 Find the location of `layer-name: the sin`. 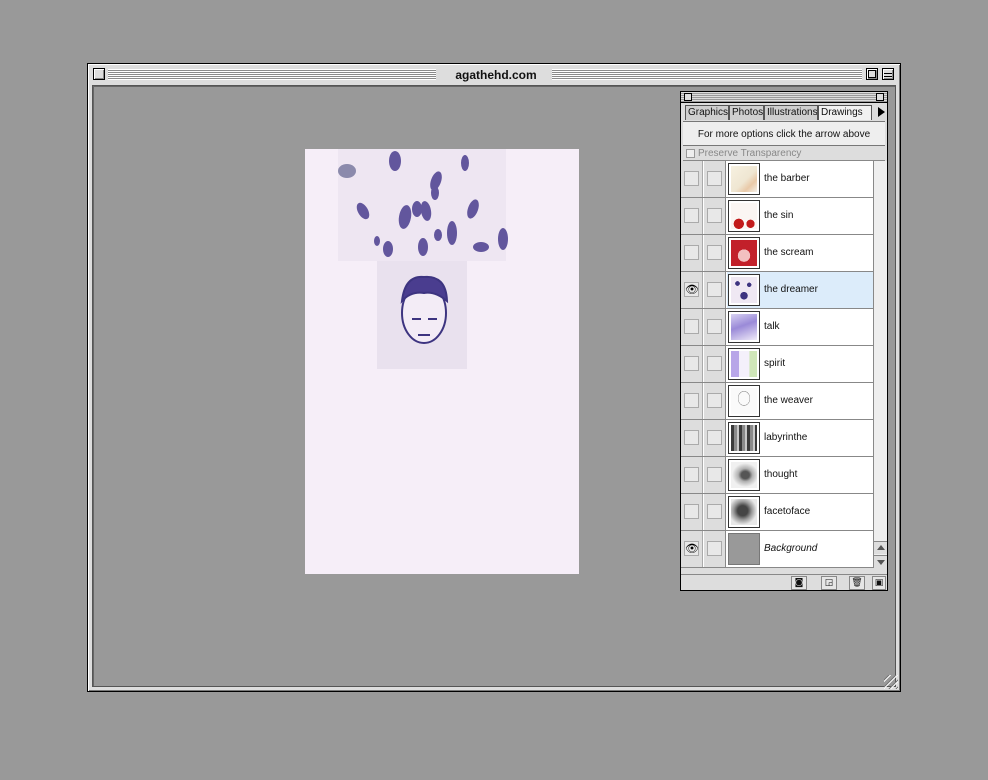

layer-name: the sin is located at coordinates (779, 215).